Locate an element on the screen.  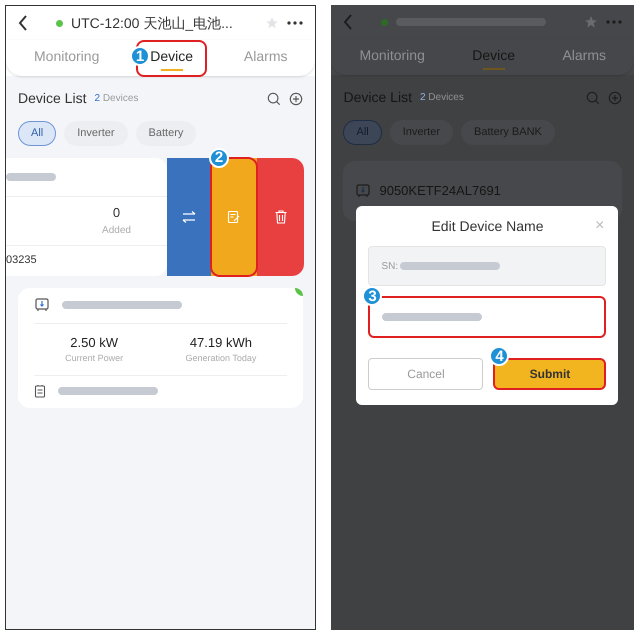
edit-icon is located at coordinates (234, 217).